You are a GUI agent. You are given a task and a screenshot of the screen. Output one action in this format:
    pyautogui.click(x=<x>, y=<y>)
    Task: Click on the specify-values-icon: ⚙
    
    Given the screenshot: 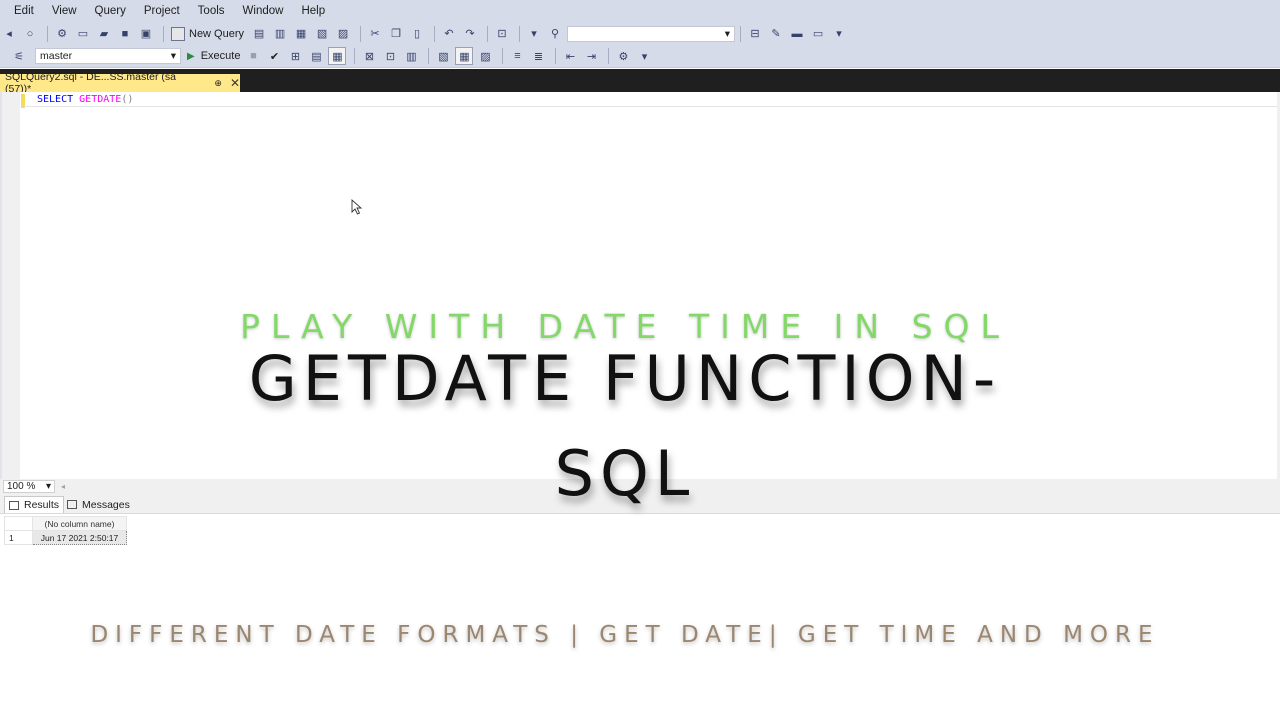 What is the action you would take?
    pyautogui.click(x=623, y=56)
    